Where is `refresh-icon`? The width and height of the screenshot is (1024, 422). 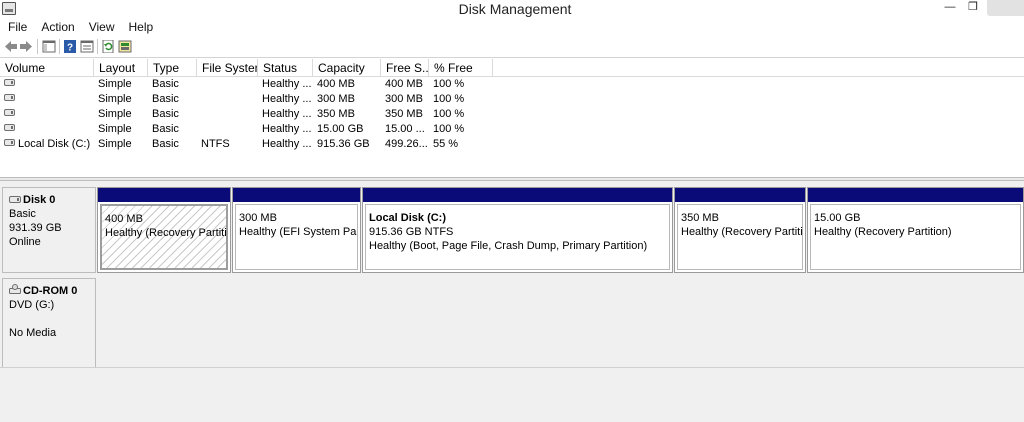
refresh-icon is located at coordinates (108, 46).